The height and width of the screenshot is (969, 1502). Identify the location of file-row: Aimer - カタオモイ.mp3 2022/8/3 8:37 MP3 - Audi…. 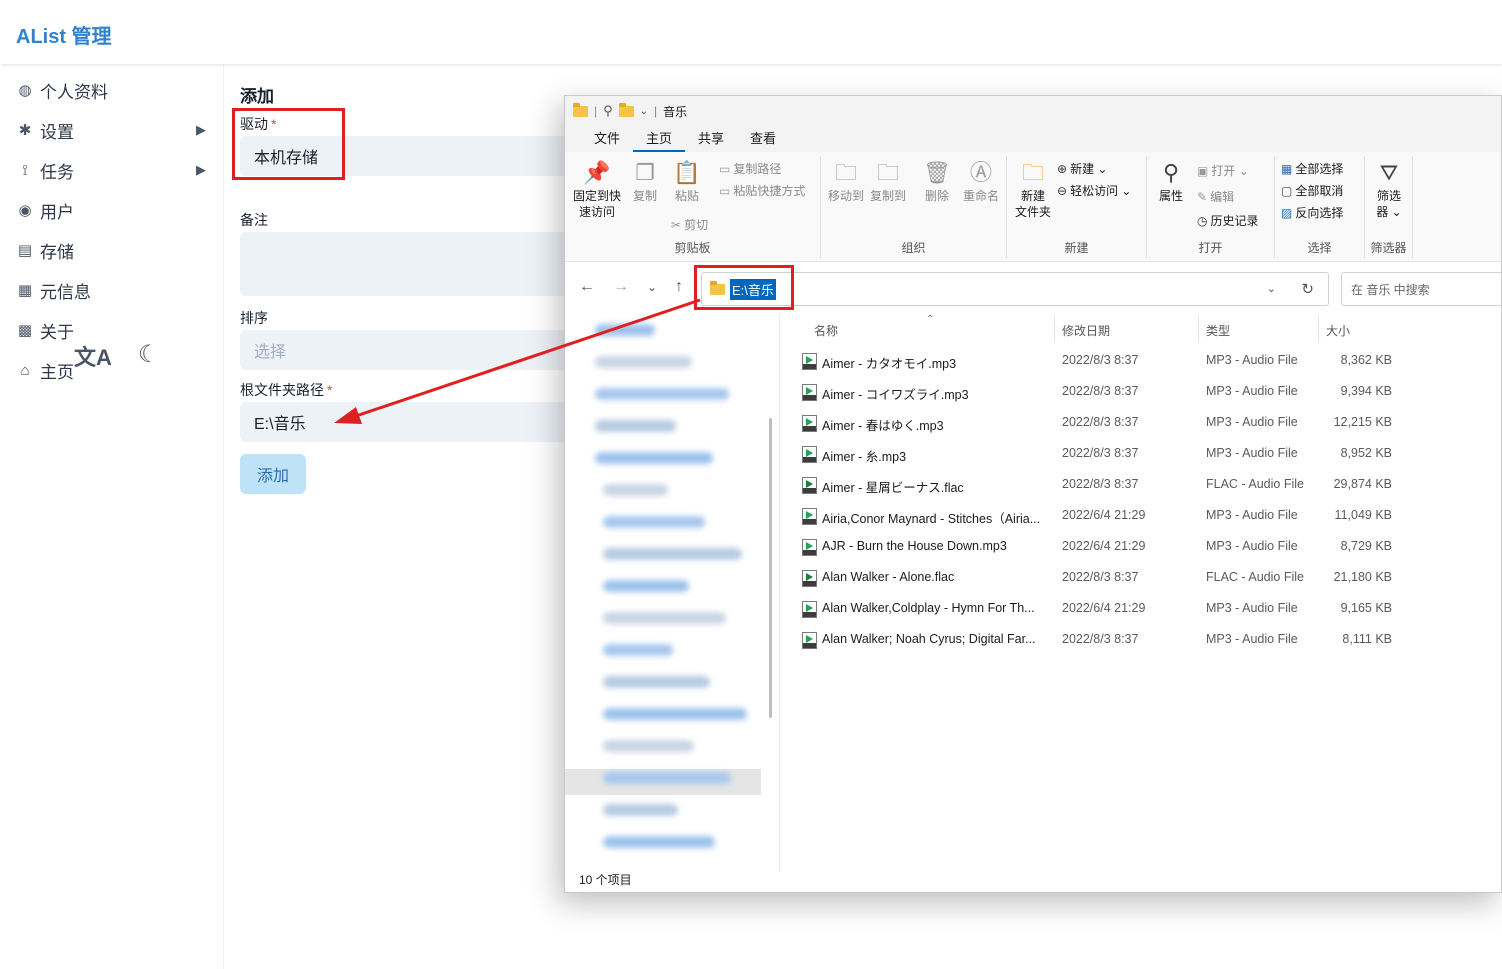
(1152, 361).